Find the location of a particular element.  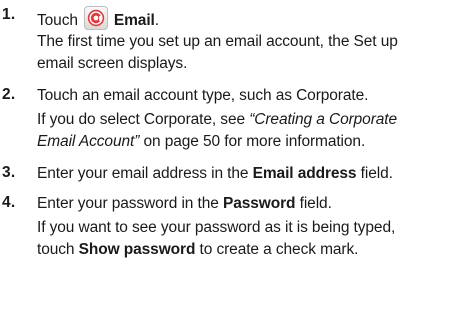

detail-text: on page 50 for more information. is located at coordinates (252, 141).